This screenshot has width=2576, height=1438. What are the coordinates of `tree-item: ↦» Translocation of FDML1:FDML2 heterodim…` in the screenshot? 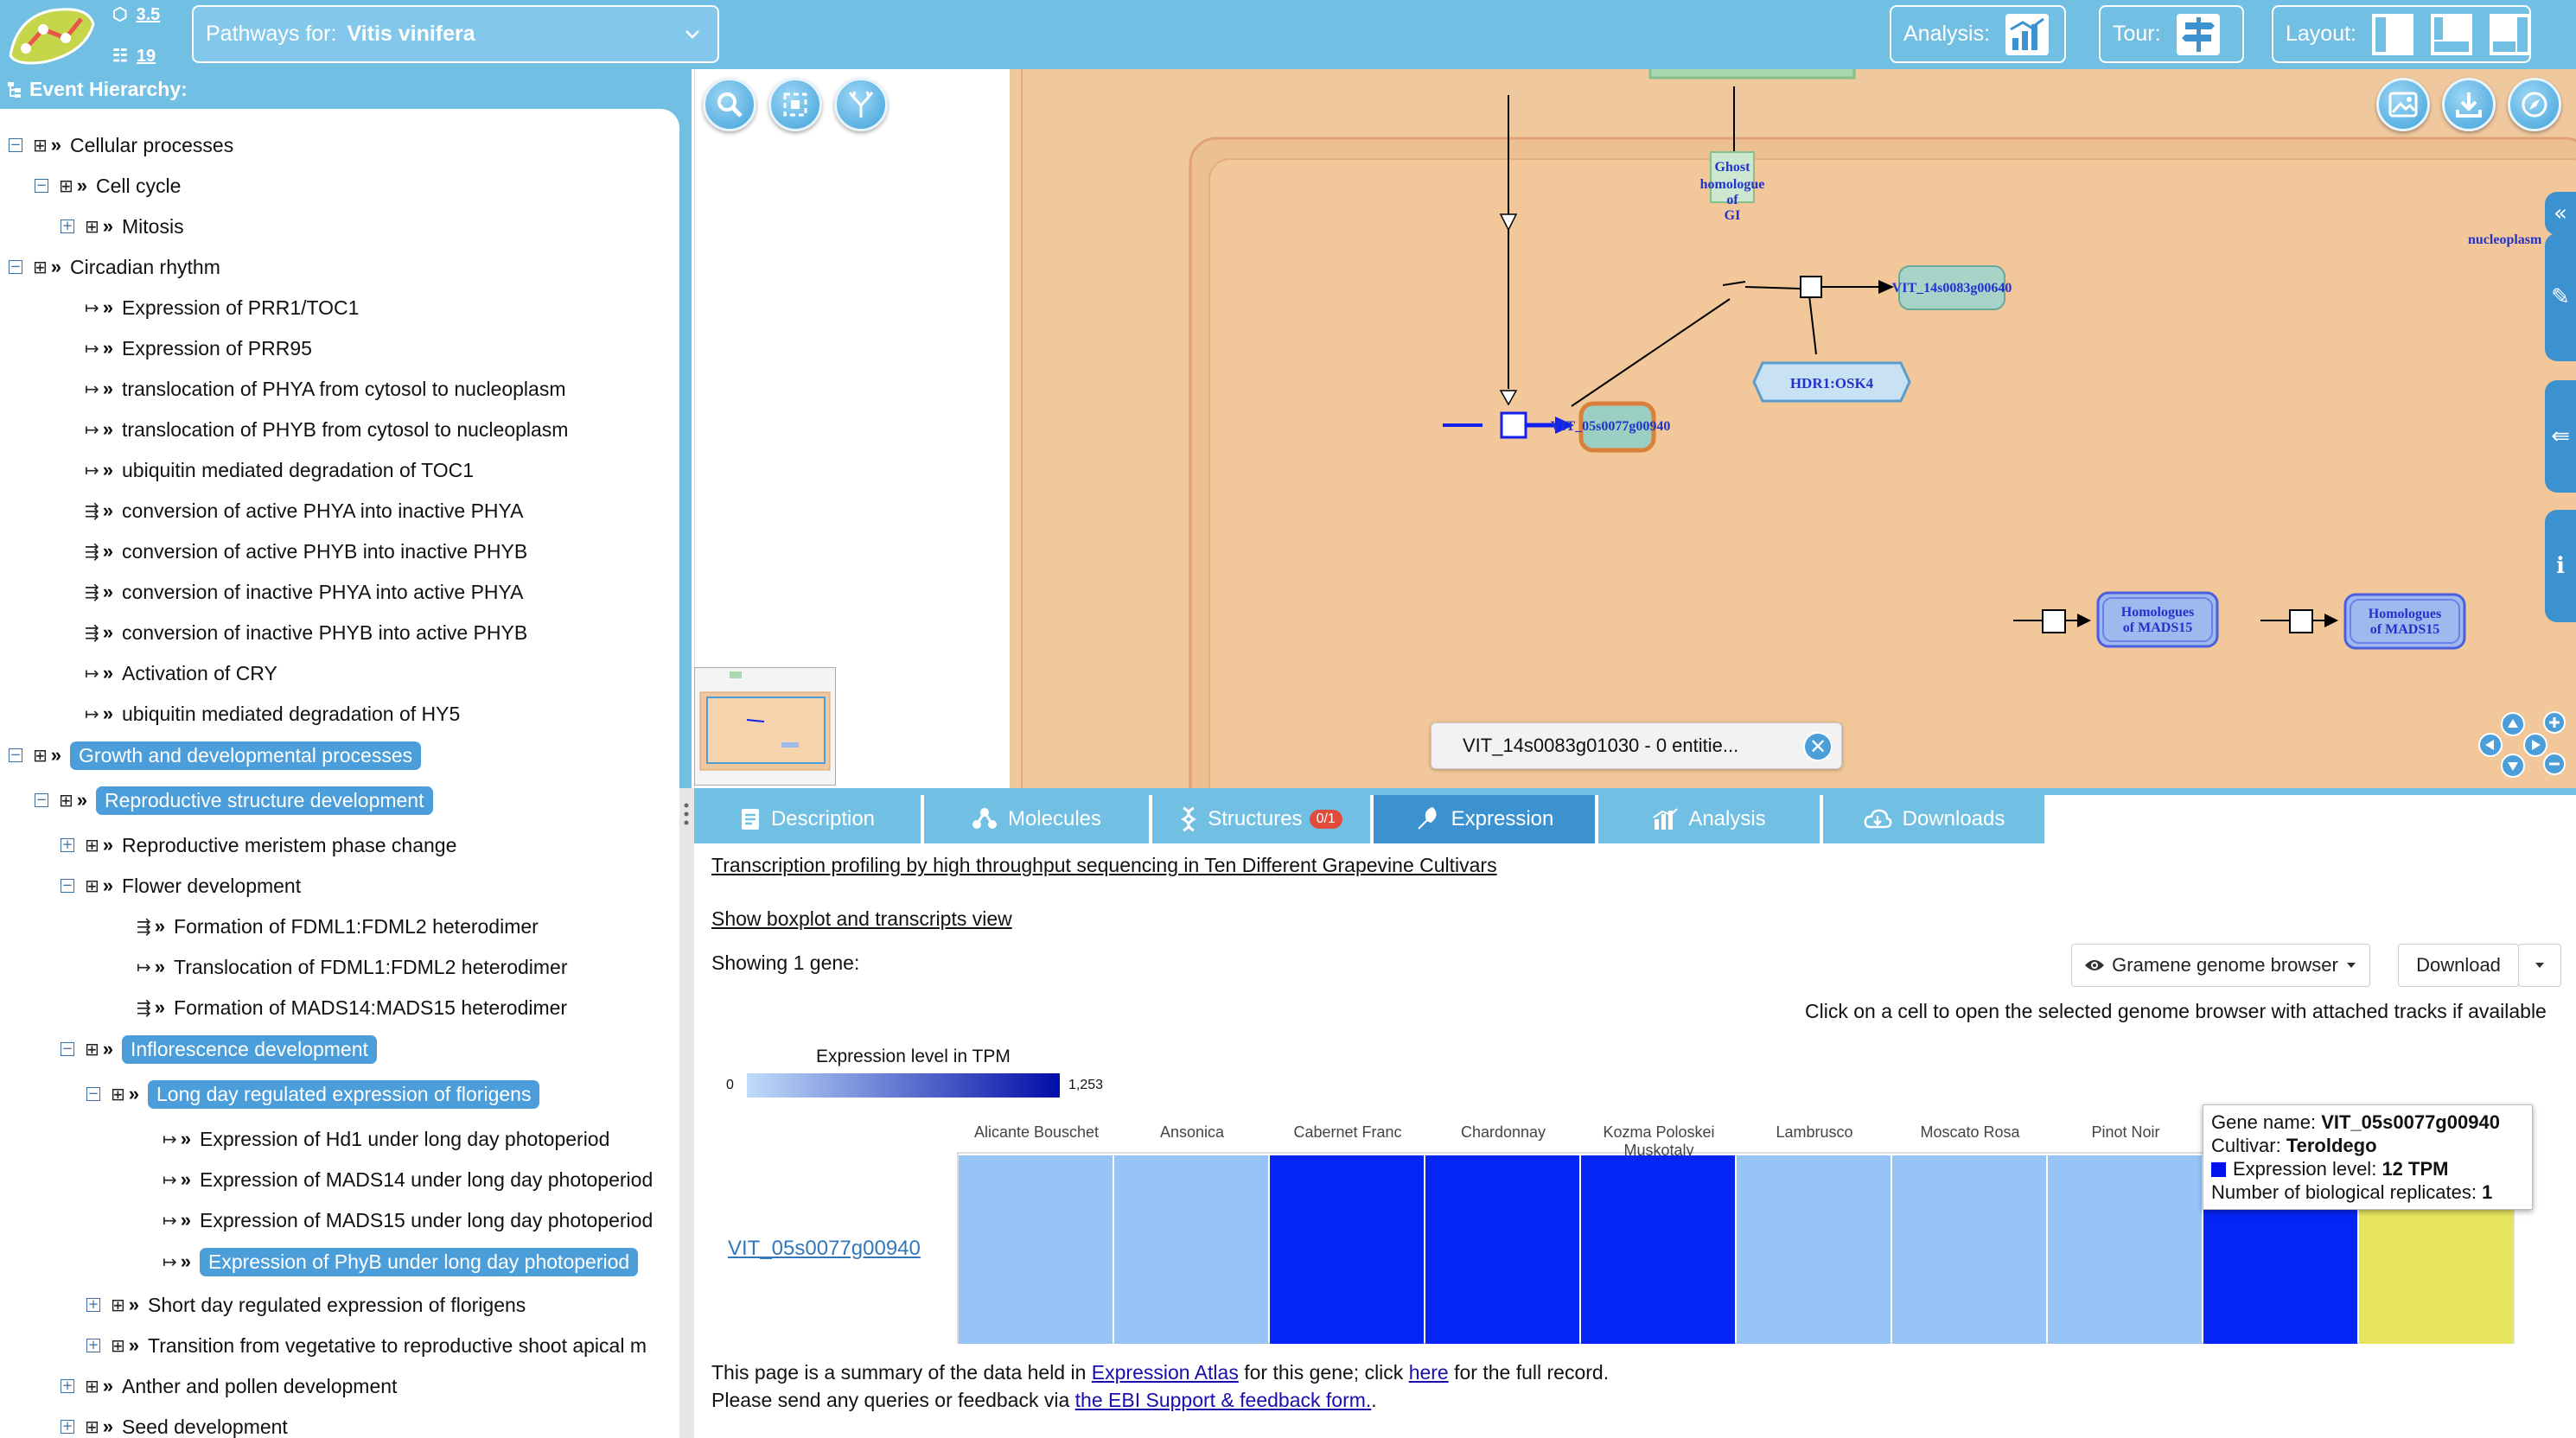 It's located at (352, 967).